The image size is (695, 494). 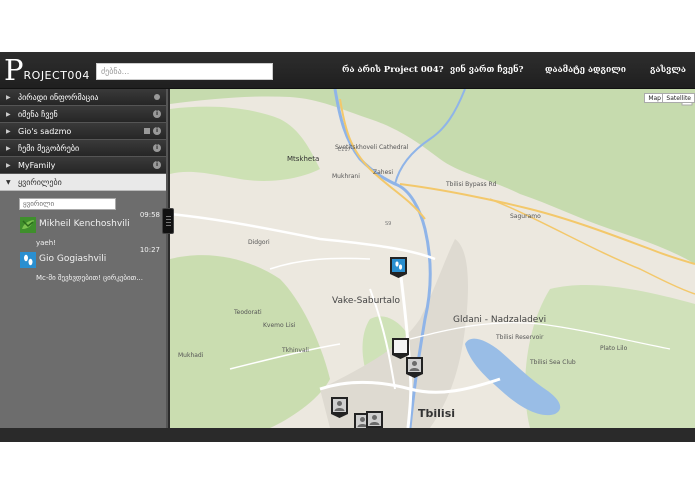 I want to click on map-label: Plato Lilo, so click(x=614, y=348).